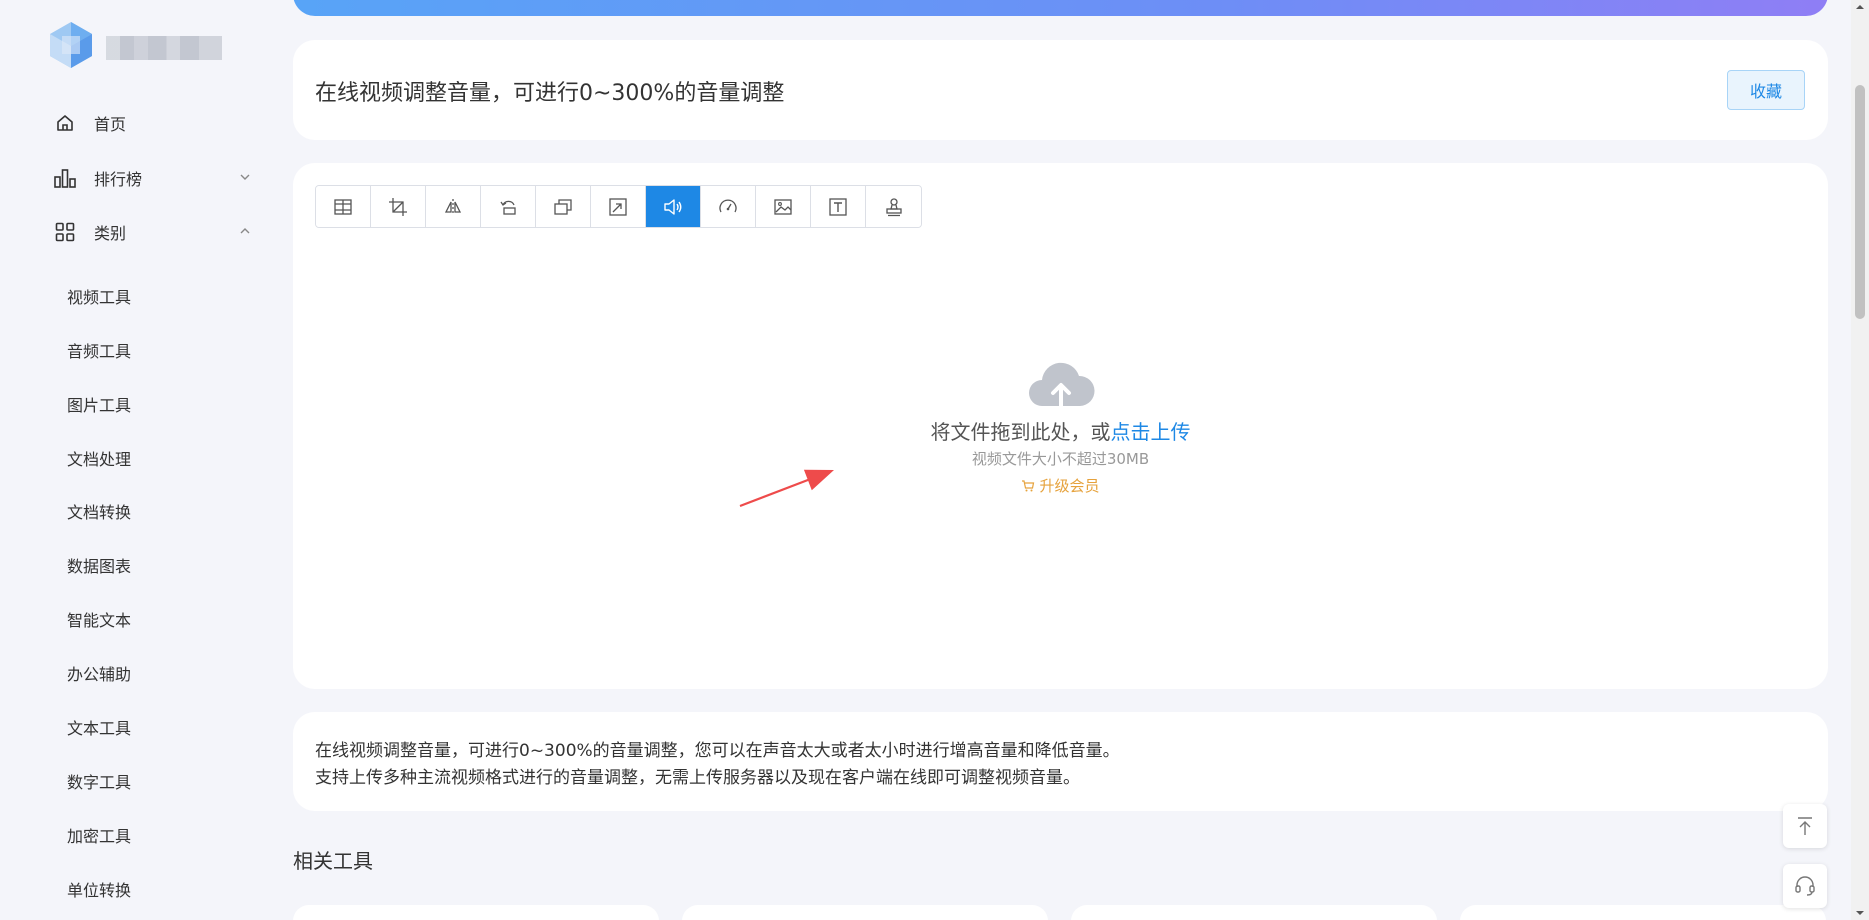 Image resolution: width=1869 pixels, height=920 pixels. What do you see at coordinates (245, 177) in the screenshot?
I see `chevron-down-icon` at bounding box center [245, 177].